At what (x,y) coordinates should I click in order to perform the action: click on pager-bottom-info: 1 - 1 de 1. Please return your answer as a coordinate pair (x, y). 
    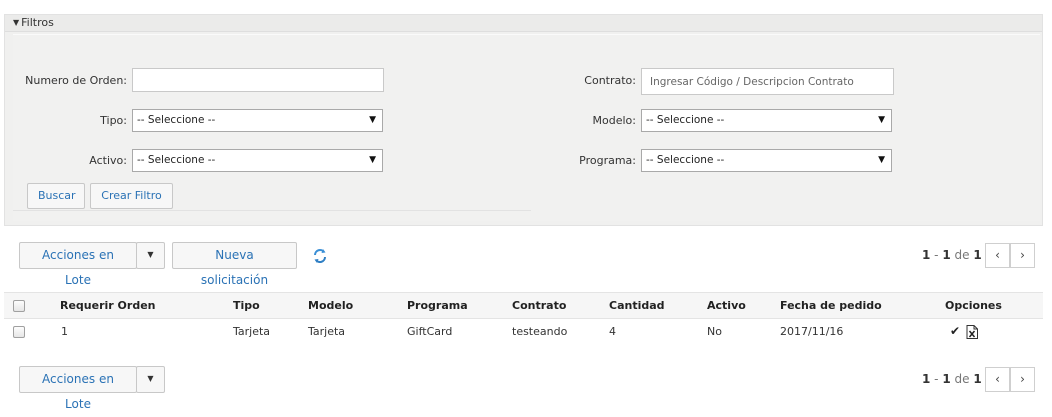
    Looking at the image, I should click on (952, 379).